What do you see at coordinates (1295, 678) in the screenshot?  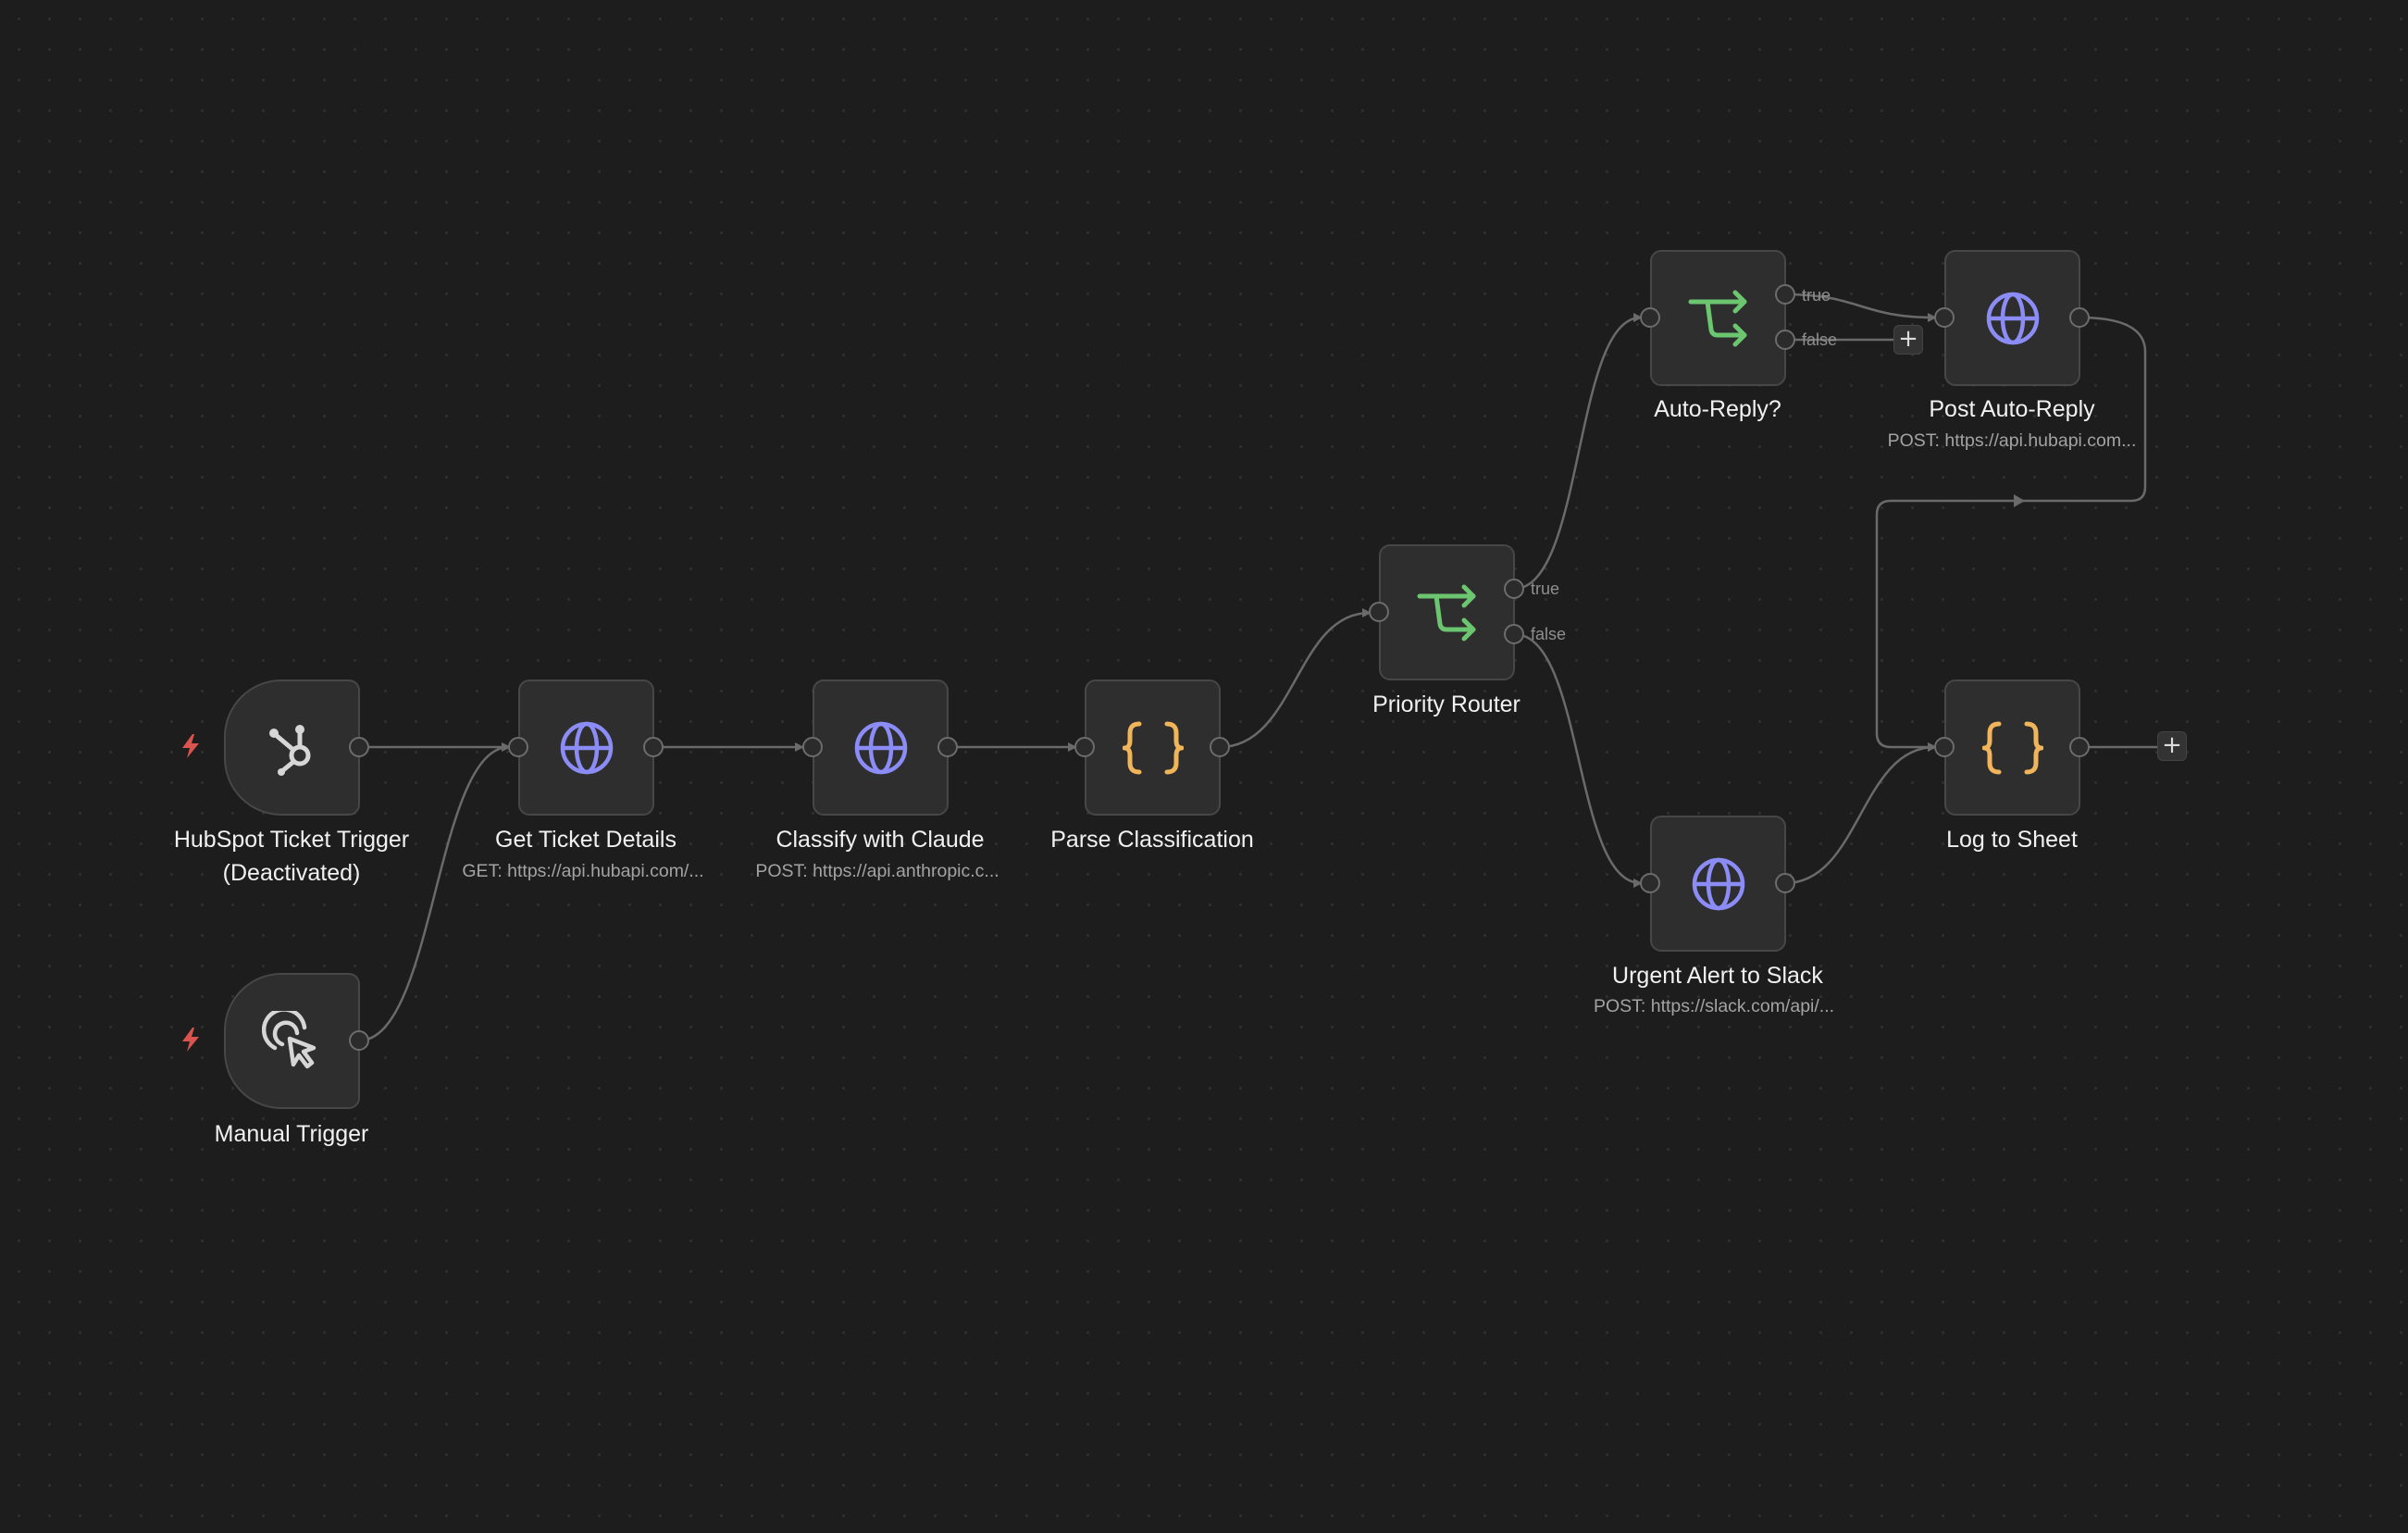 I see `edge-parse-to-router` at bounding box center [1295, 678].